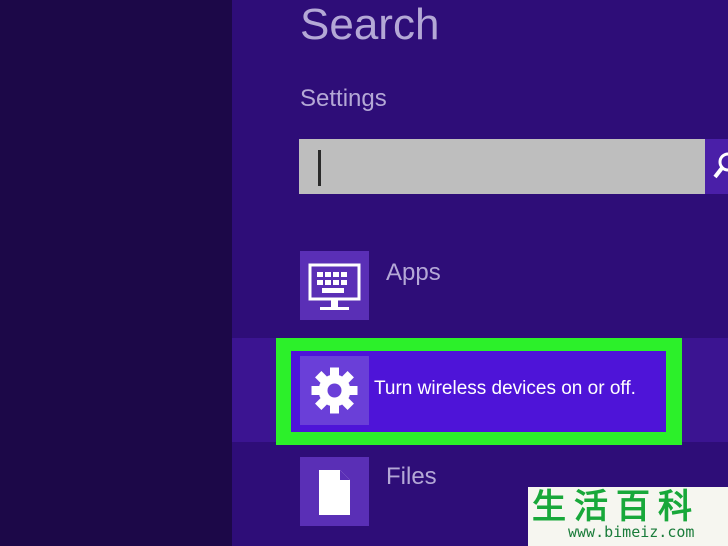  What do you see at coordinates (631, 532) in the screenshot?
I see `watermark-url: www.bimeiz.com` at bounding box center [631, 532].